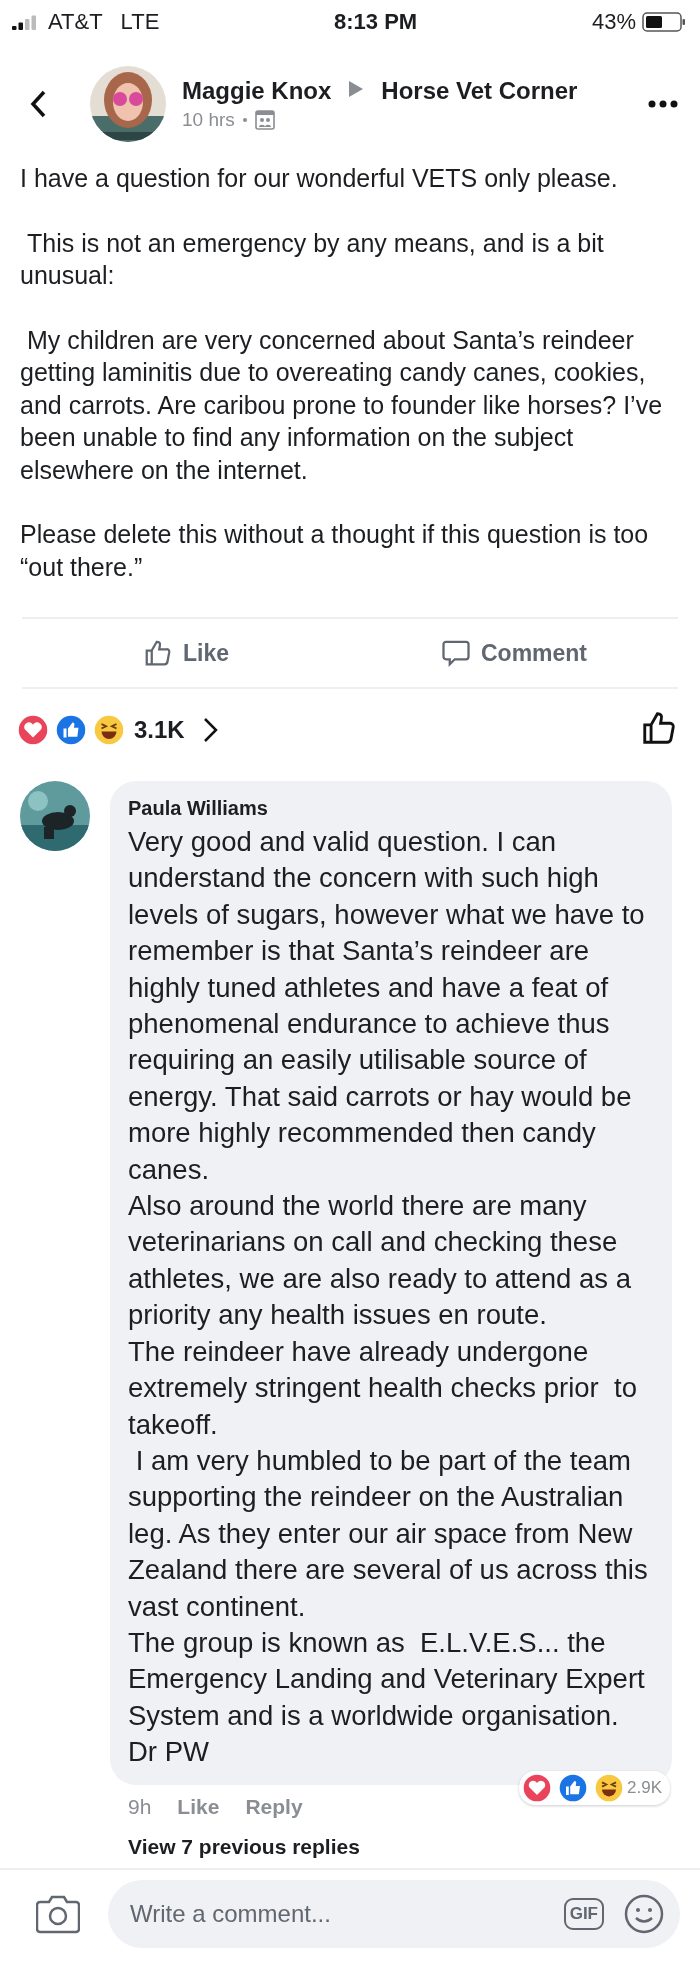 This screenshot has width=700, height=1964. I want to click on comment-paragraph: Very good and valid question. I can understand the concern with such high levels of sugars, however what we have to remember is that Santa’s reindeer are highly tuned athletes and have a feat of phenomenal endurance to achieve thus requiring an easily utilisable source of energy. That said carrots or hay would be more highly recommended then candy canes., so click(387, 1006).